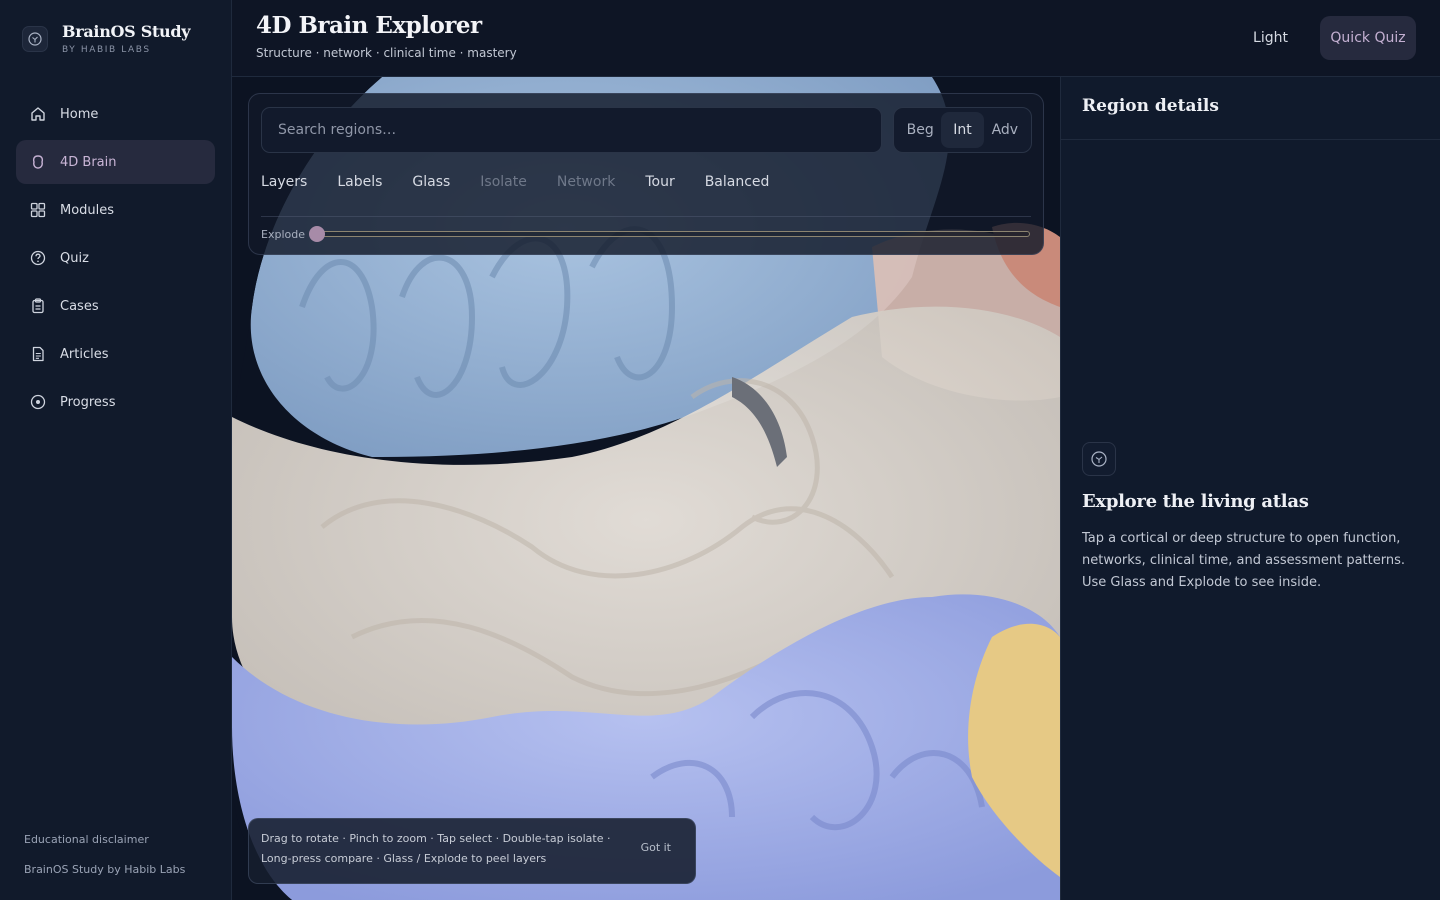 The image size is (1440, 900). Describe the element at coordinates (115, 354) in the screenshot. I see `sidebar-item-articles: Articles` at that location.